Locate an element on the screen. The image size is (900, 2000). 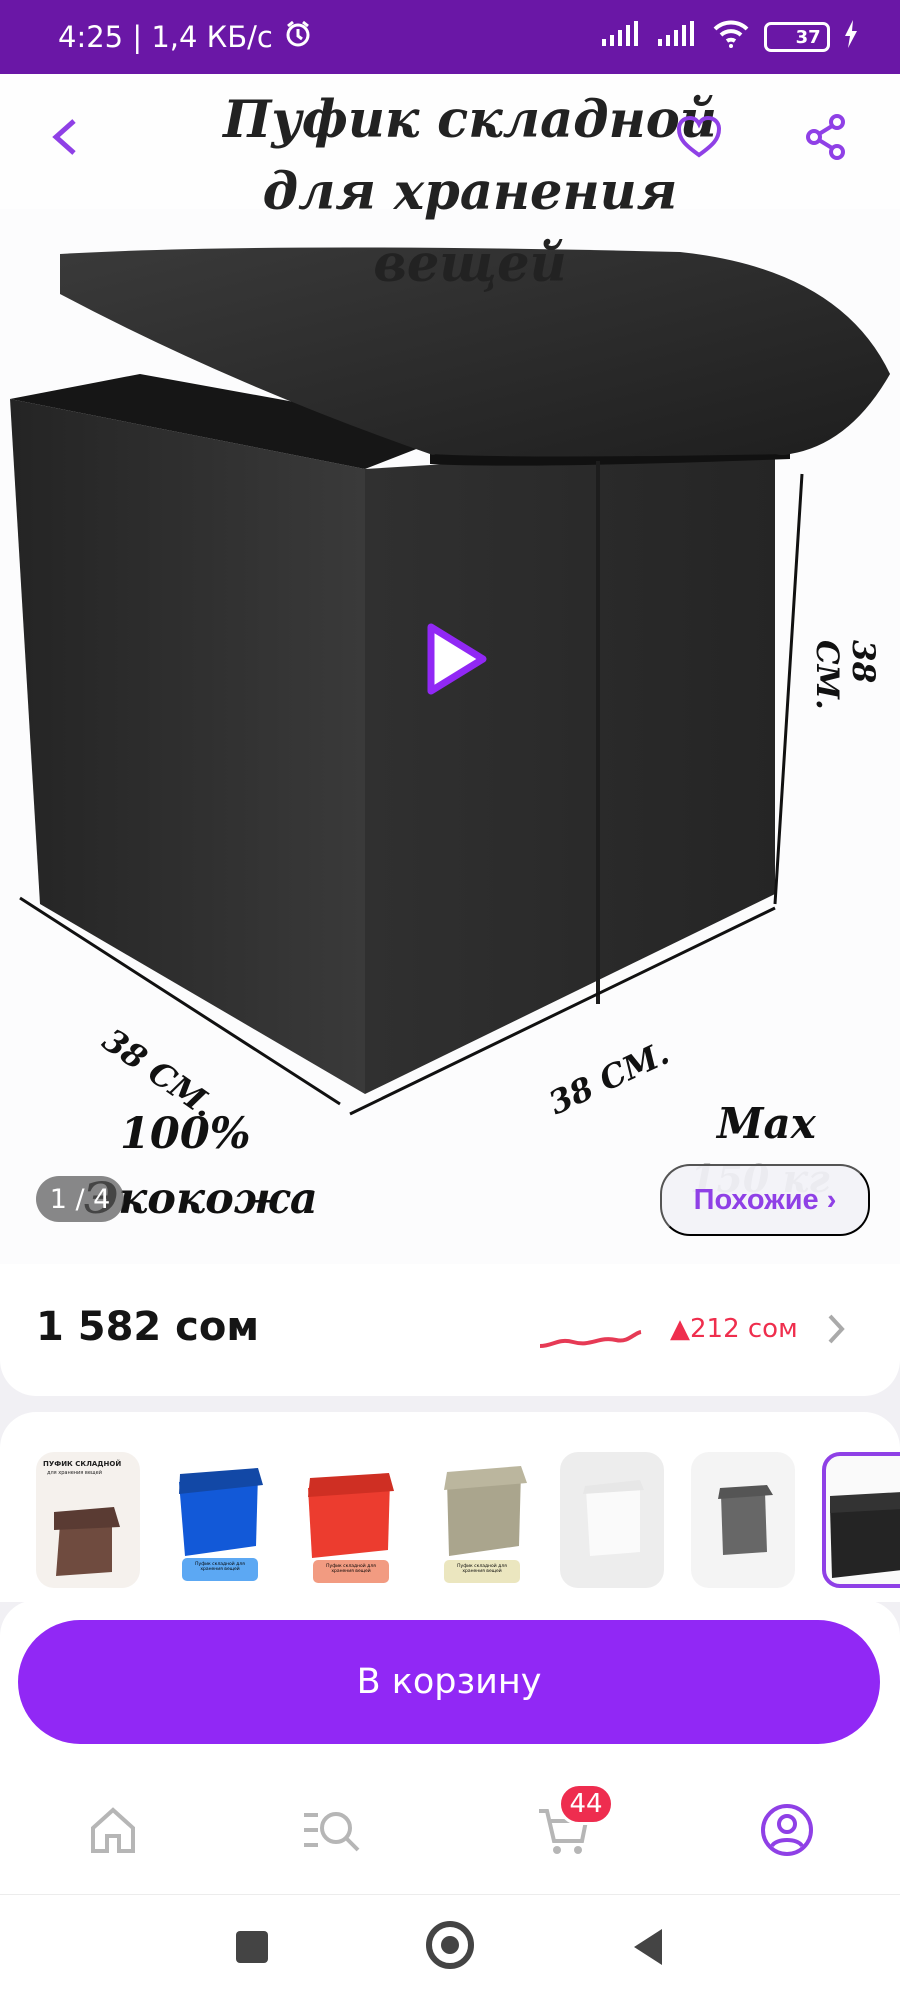
status-time-speed: 4:25 | 1,4 КБ/с is located at coordinates (165, 37).